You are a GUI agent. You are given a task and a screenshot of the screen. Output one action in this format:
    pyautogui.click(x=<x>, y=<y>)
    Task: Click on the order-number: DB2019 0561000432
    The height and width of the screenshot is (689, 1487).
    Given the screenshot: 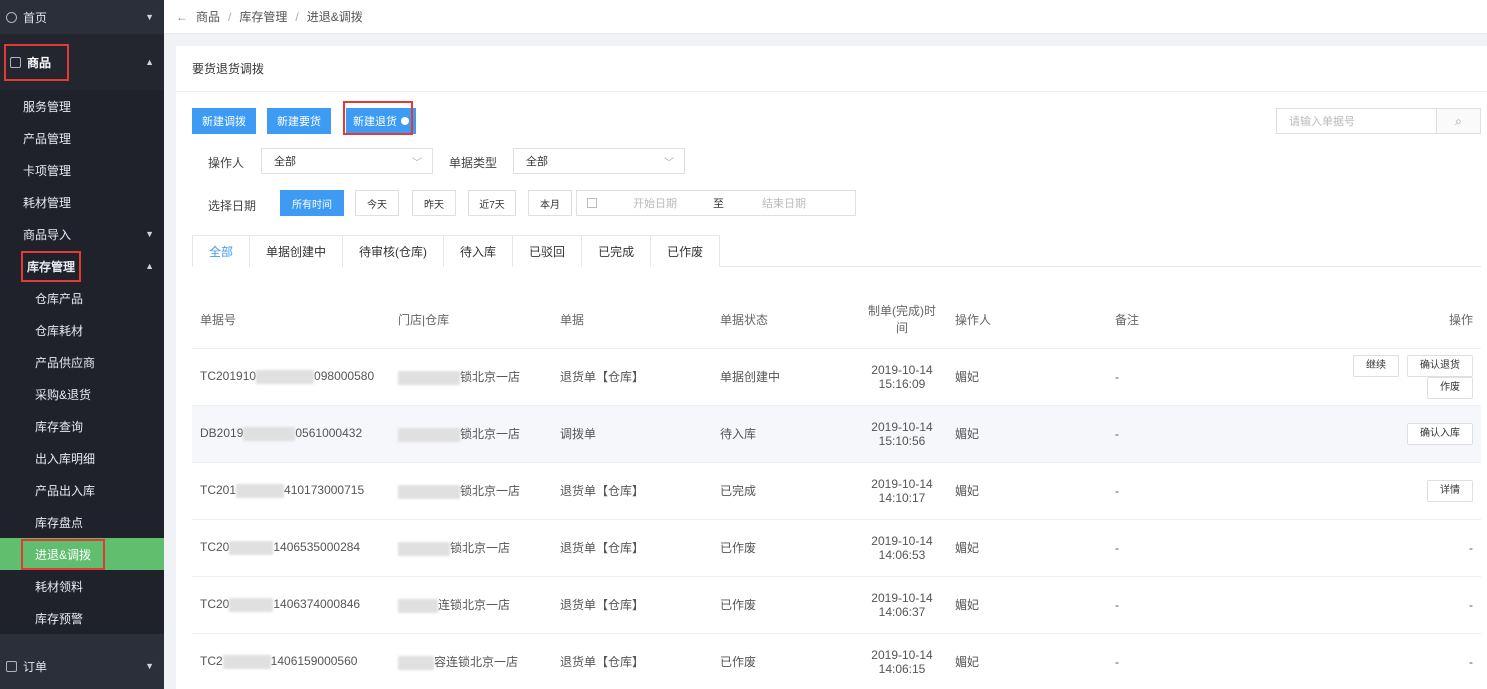 What is the action you would take?
    pyautogui.click(x=291, y=434)
    